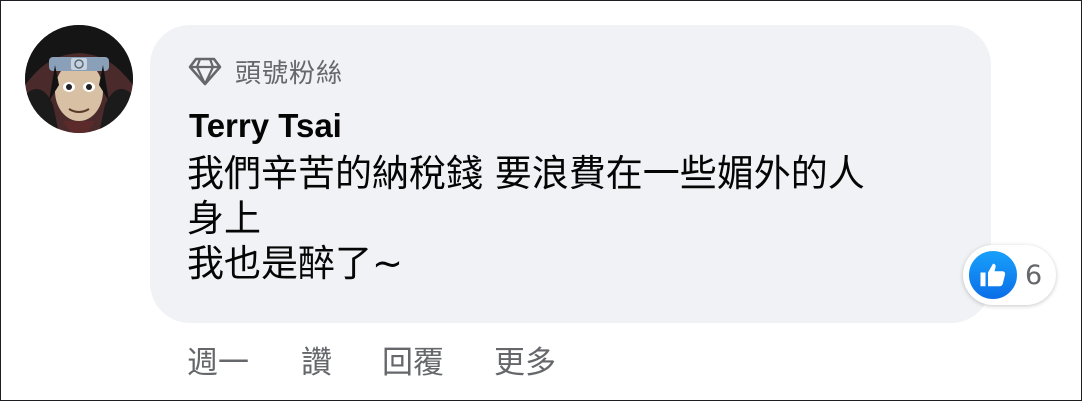 The width and height of the screenshot is (1082, 401). What do you see at coordinates (316, 359) in the screenshot?
I see `like-button: 讚` at bounding box center [316, 359].